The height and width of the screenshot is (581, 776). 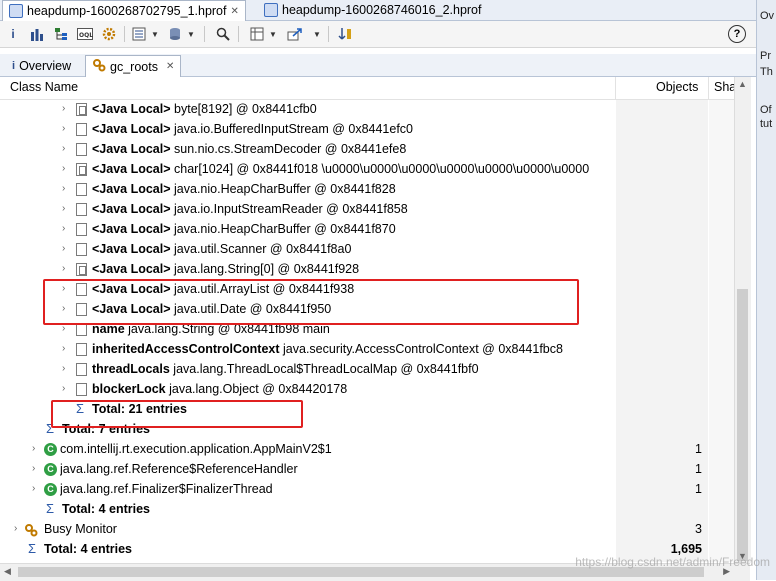 I want to click on row-label-text: java.util.Scanner @ 0x8441f8a0, so click(x=263, y=249).